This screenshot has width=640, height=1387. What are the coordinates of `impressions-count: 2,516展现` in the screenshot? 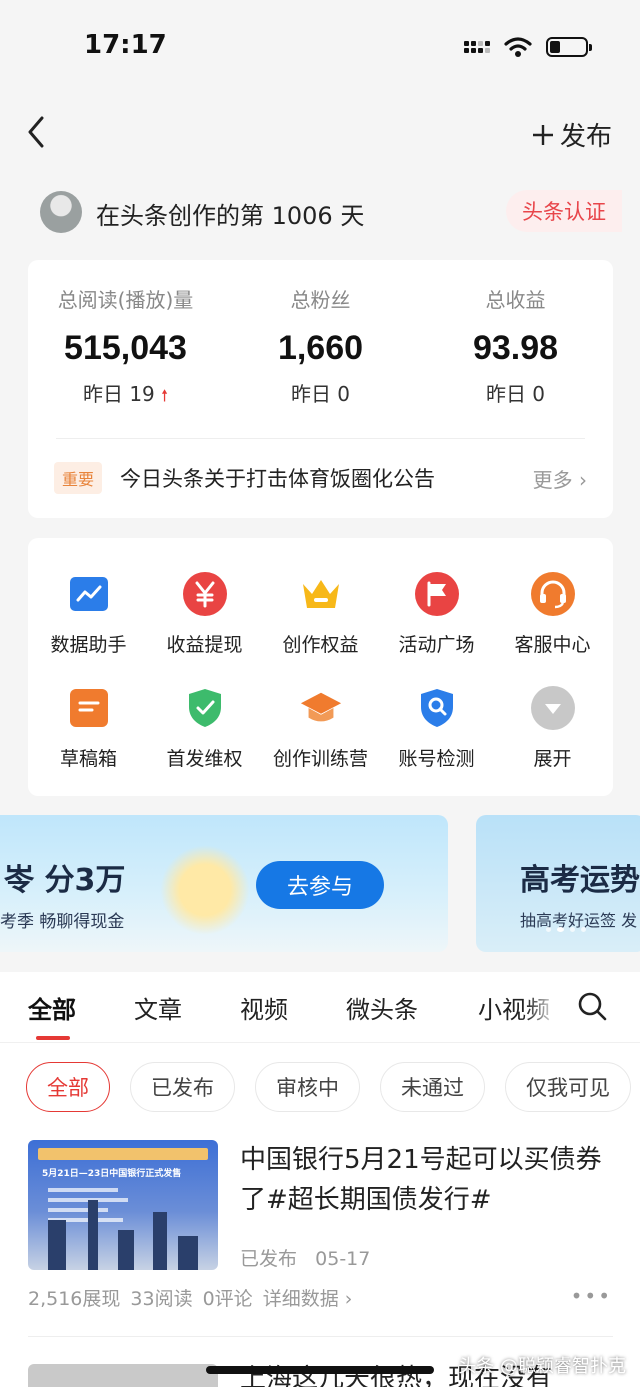 It's located at (74, 1299).